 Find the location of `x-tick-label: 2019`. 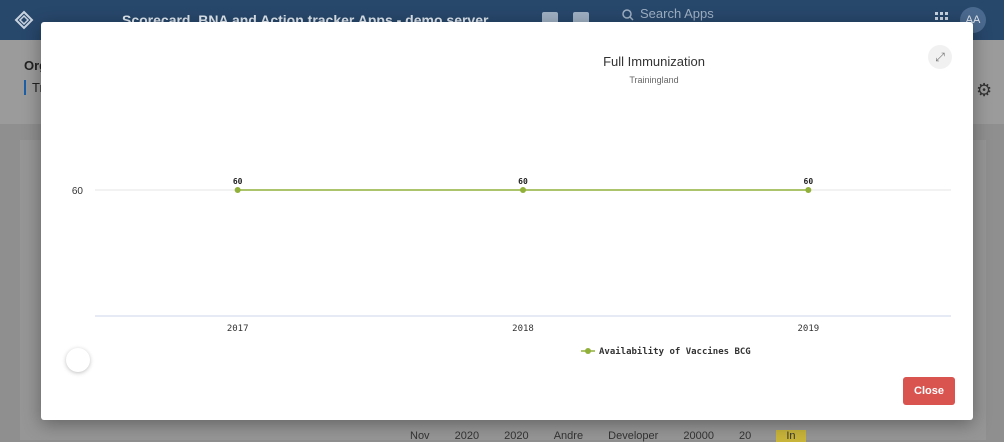

x-tick-label: 2019 is located at coordinates (808, 329).